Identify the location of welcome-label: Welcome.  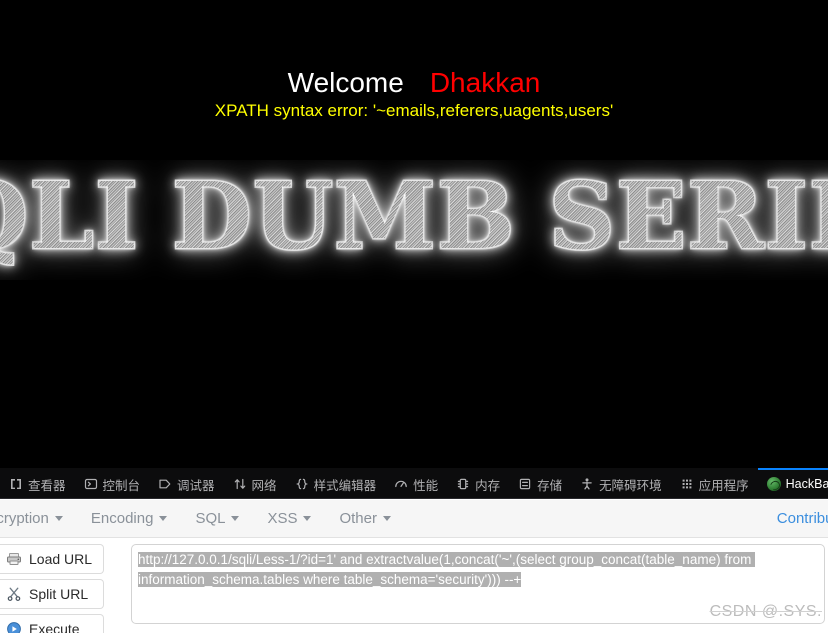
(345, 82).